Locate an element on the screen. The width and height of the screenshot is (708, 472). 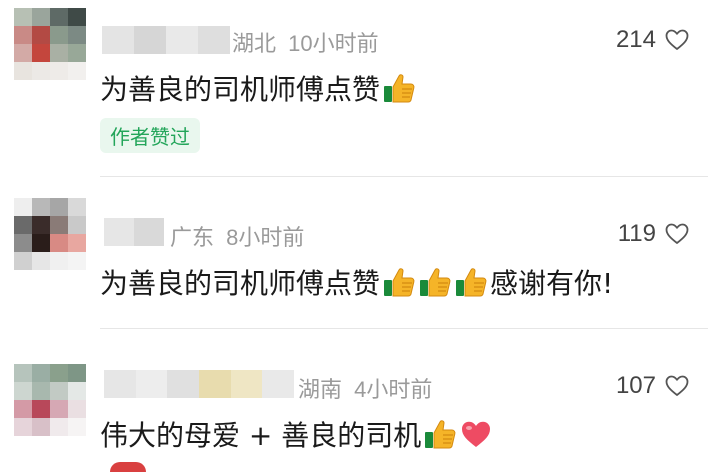
timestamp: 8小时前 is located at coordinates (265, 237).